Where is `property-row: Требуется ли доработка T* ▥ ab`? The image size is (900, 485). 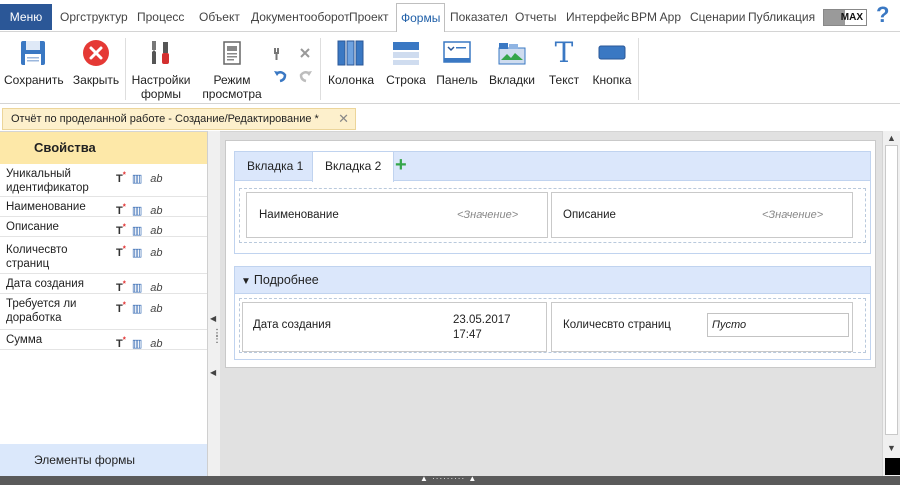 property-row: Требуется ли доработка T* ▥ ab is located at coordinates (103, 312).